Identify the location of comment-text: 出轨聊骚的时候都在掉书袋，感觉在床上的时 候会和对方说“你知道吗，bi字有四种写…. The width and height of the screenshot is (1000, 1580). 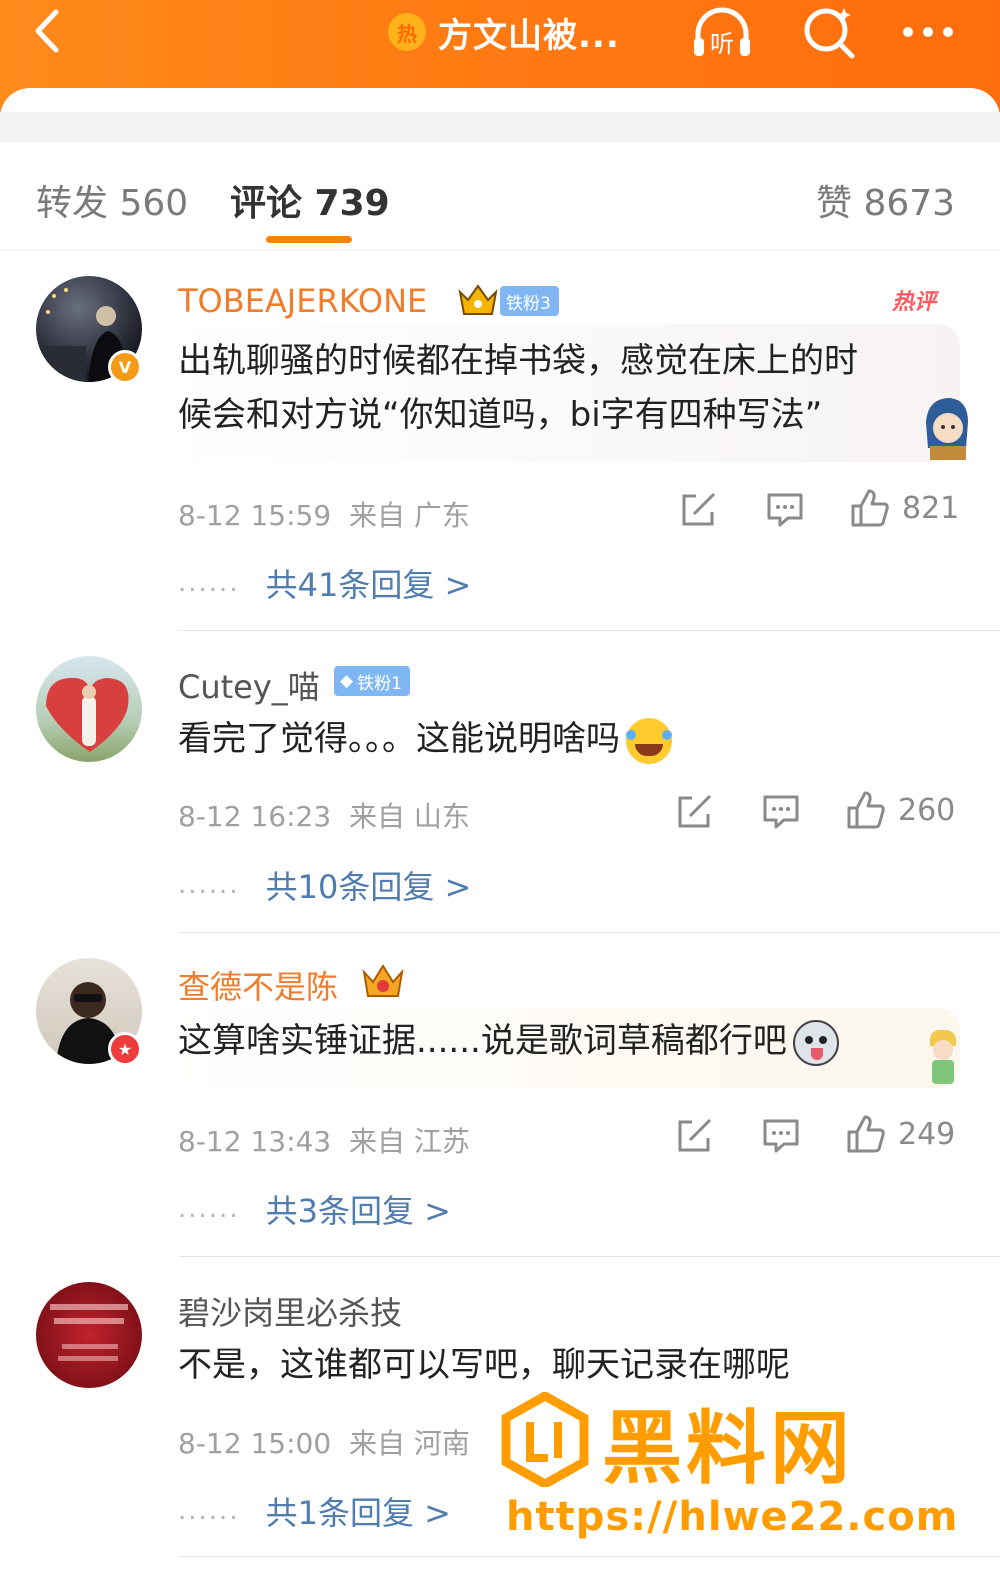
(518, 388).